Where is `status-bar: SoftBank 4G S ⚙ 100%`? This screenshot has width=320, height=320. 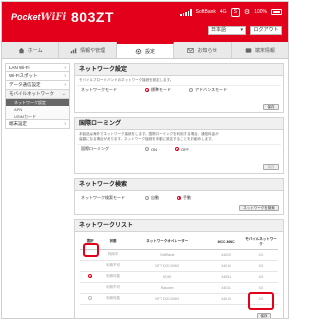
status-bar: SoftBank 4G S ⚙ 100% is located at coordinates (231, 12).